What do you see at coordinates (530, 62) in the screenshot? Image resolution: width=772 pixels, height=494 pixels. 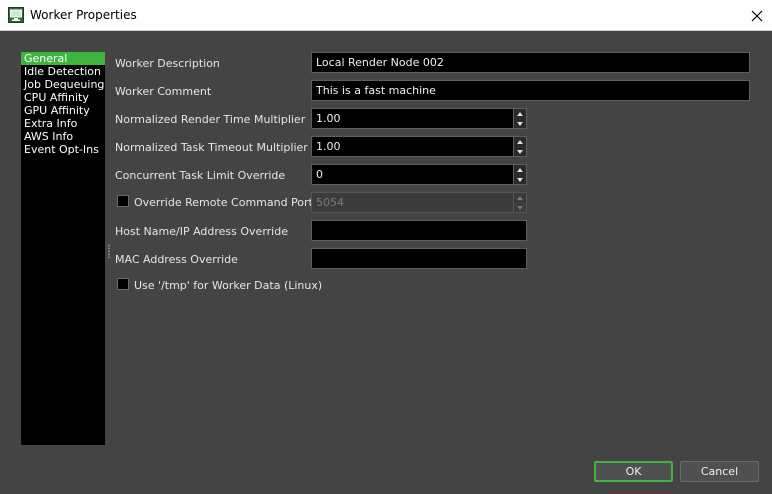 I see `worker-description-input` at bounding box center [530, 62].